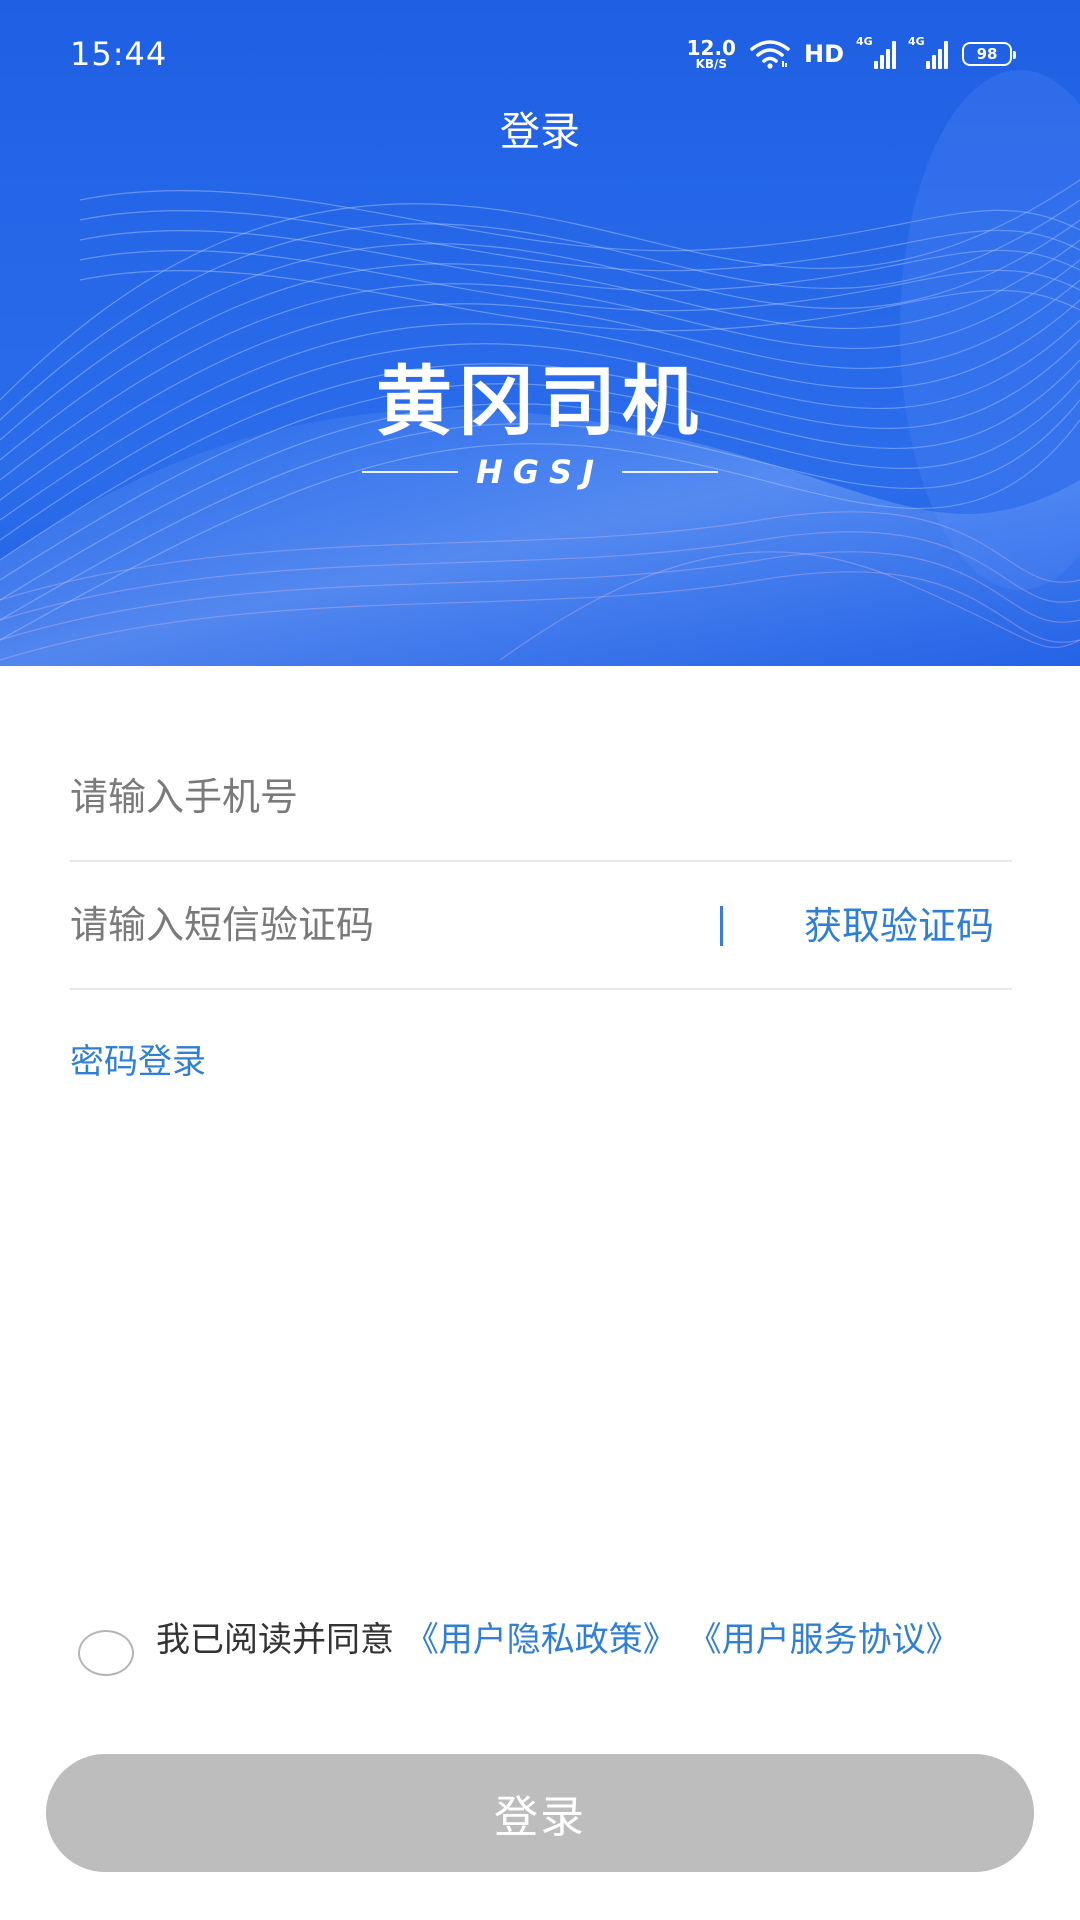 Image resolution: width=1080 pixels, height=1920 pixels. What do you see at coordinates (540, 132) in the screenshot?
I see `page-title: 登录` at bounding box center [540, 132].